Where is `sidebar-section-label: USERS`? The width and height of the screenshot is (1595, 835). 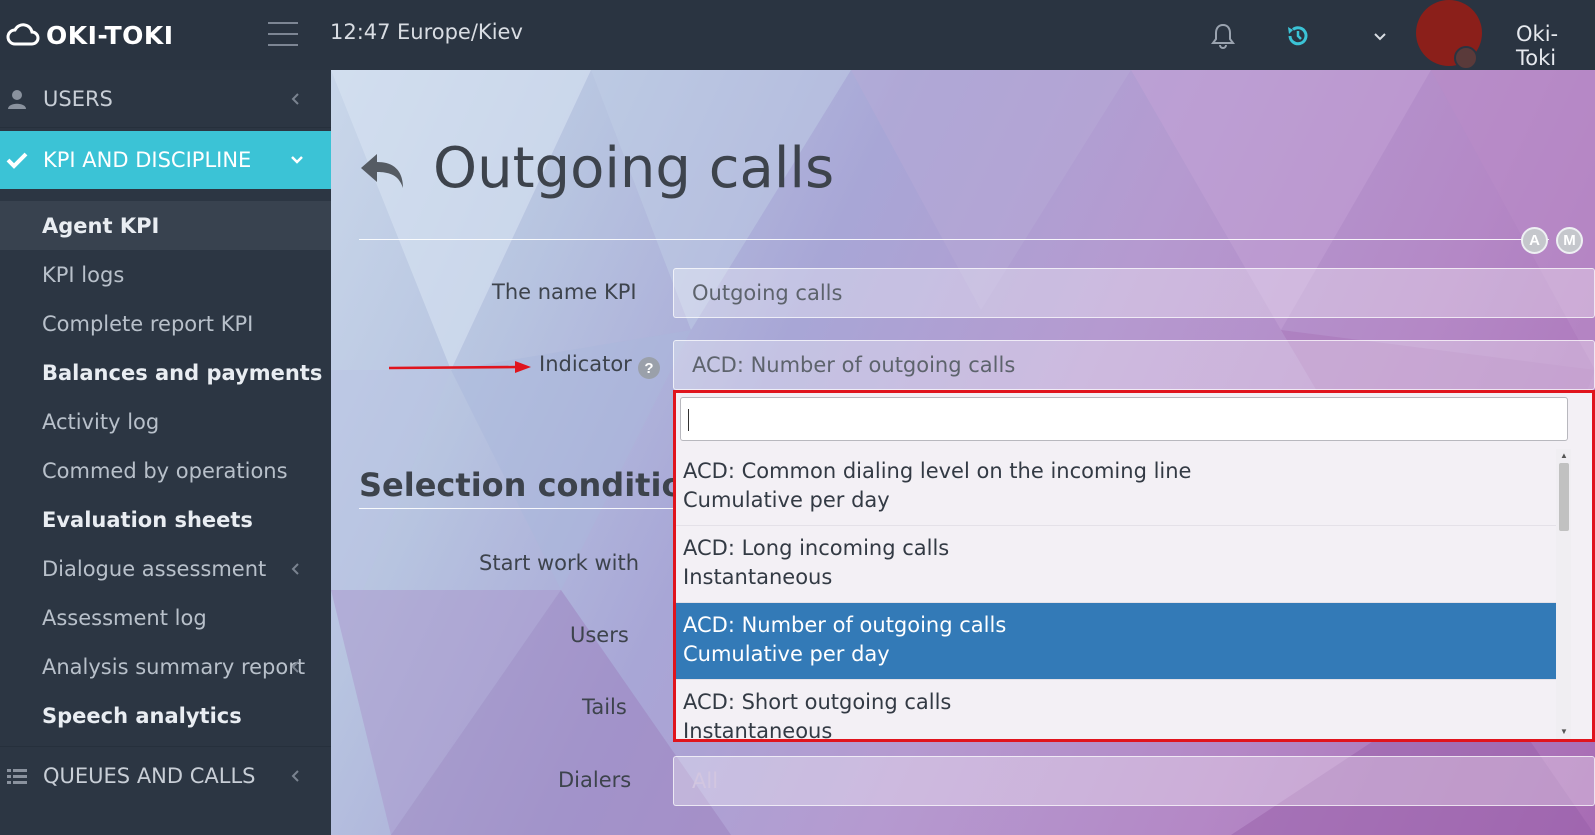
sidebar-section-label: USERS is located at coordinates (78, 98).